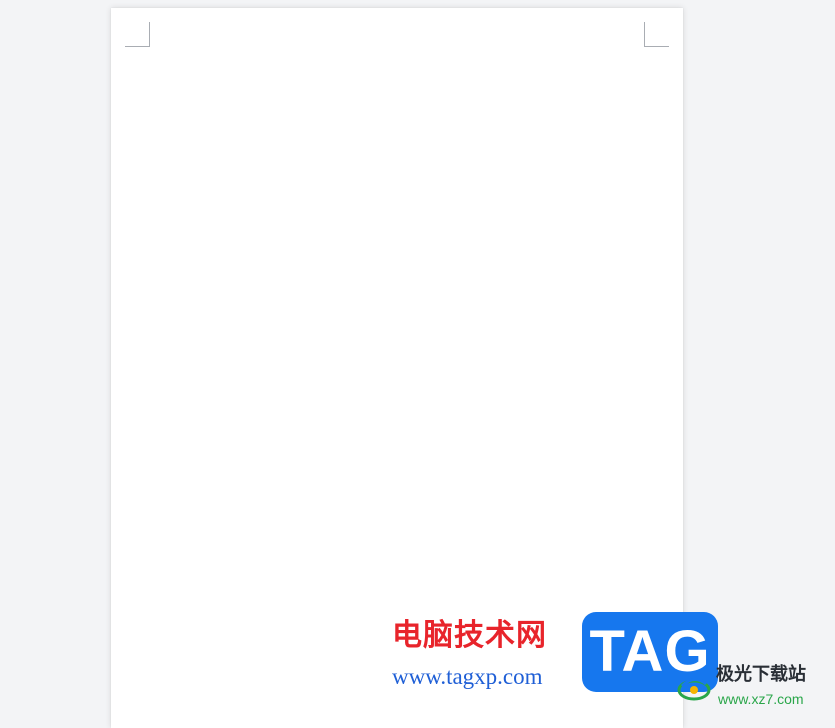 The height and width of the screenshot is (728, 835). Describe the element at coordinates (467, 676) in the screenshot. I see `watermark-site-url: www.tagxp.com` at that location.